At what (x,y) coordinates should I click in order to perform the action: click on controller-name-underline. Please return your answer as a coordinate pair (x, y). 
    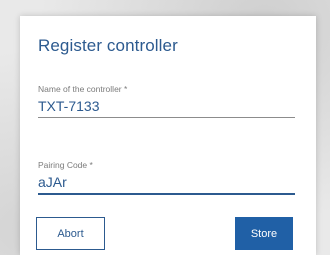
    Looking at the image, I should click on (166, 117).